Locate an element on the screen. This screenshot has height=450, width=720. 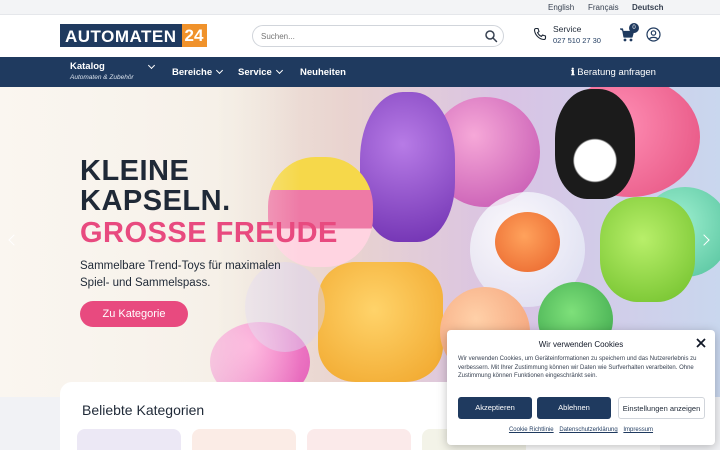
nav-beratung-label: Beratung anfragen is located at coordinates (616, 72).